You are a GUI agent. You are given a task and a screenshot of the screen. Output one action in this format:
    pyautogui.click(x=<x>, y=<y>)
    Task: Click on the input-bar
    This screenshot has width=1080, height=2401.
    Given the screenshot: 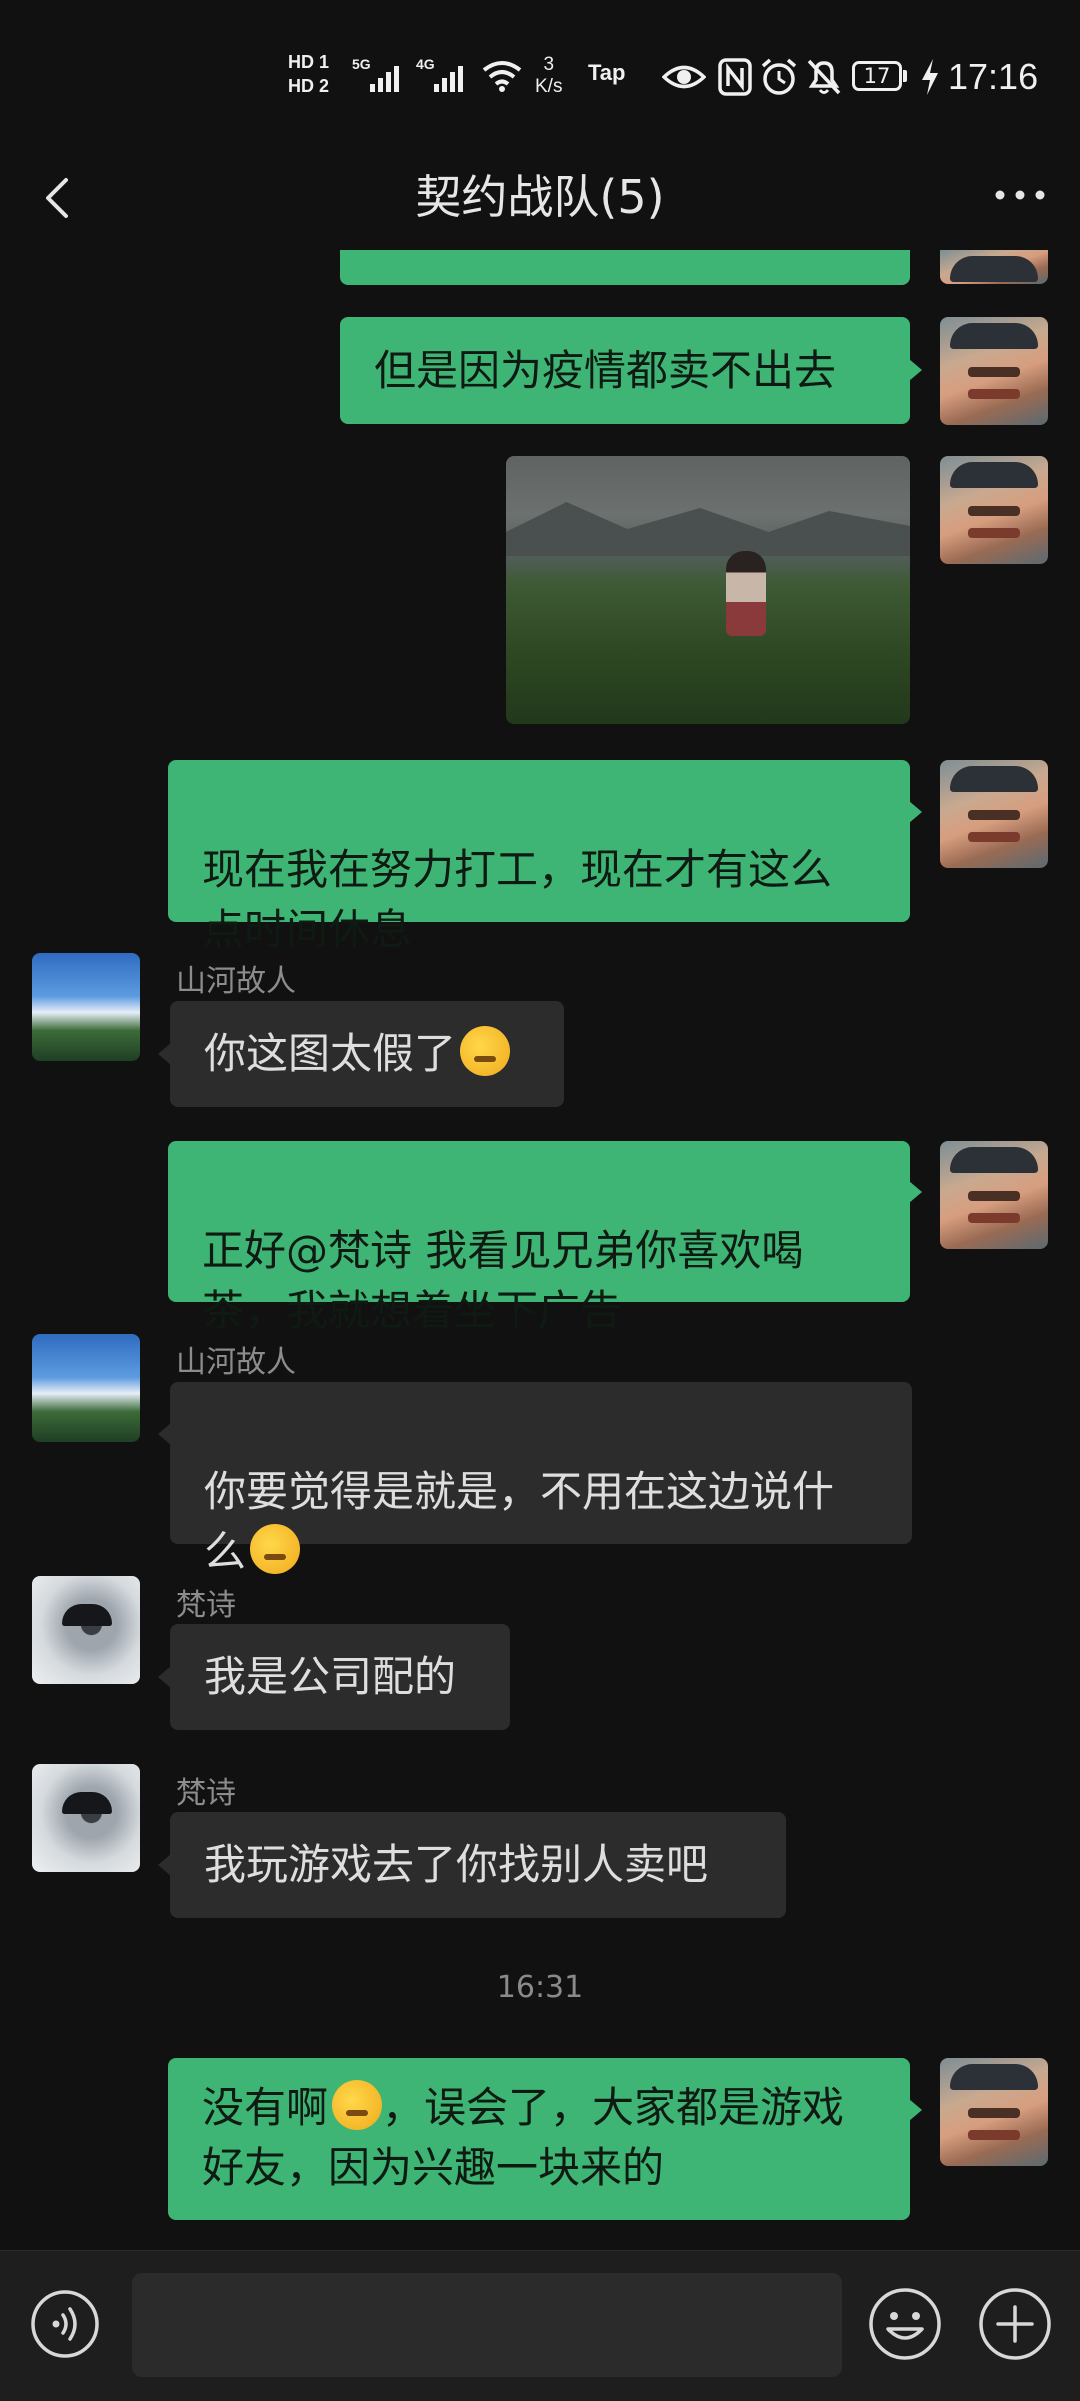 What is the action you would take?
    pyautogui.click(x=540, y=2325)
    